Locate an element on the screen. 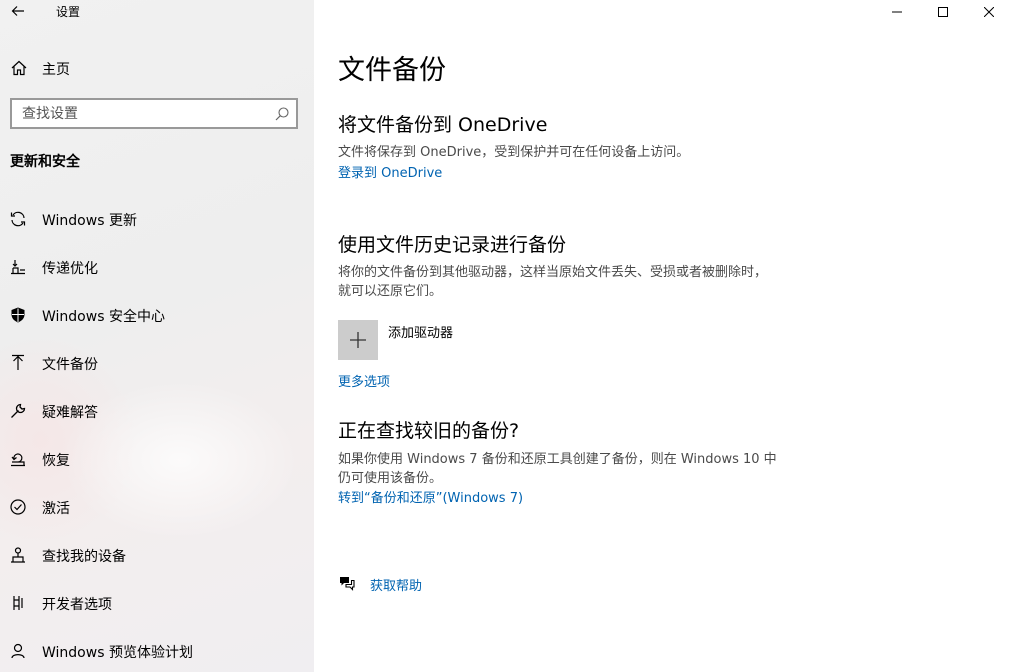 This screenshot has width=1012, height=672. close-button is located at coordinates (989, 12).